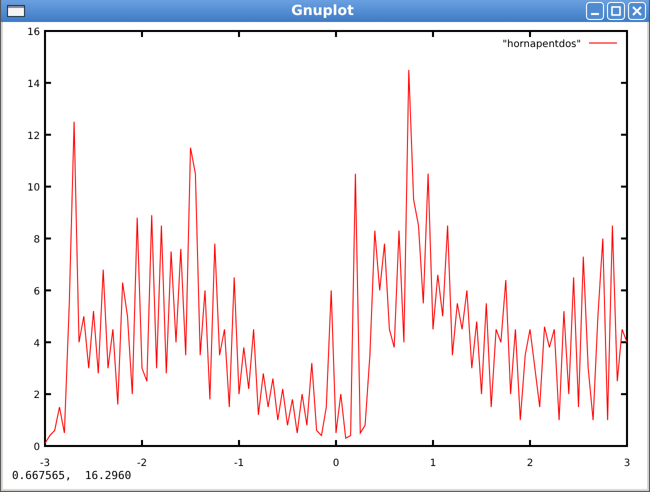 The image size is (650, 492). What do you see at coordinates (627, 463) in the screenshot?
I see `x-tick-label: 3` at bounding box center [627, 463].